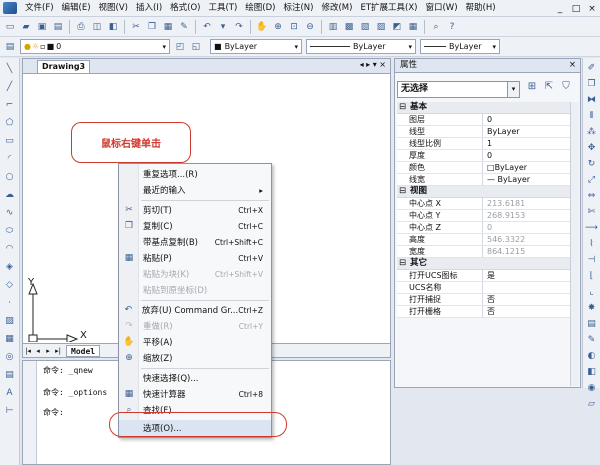  What do you see at coordinates (195, 394) in the screenshot?
I see `menu-item-quick-calc: ▦ 快速计算器 Ctrl+8` at bounding box center [195, 394].